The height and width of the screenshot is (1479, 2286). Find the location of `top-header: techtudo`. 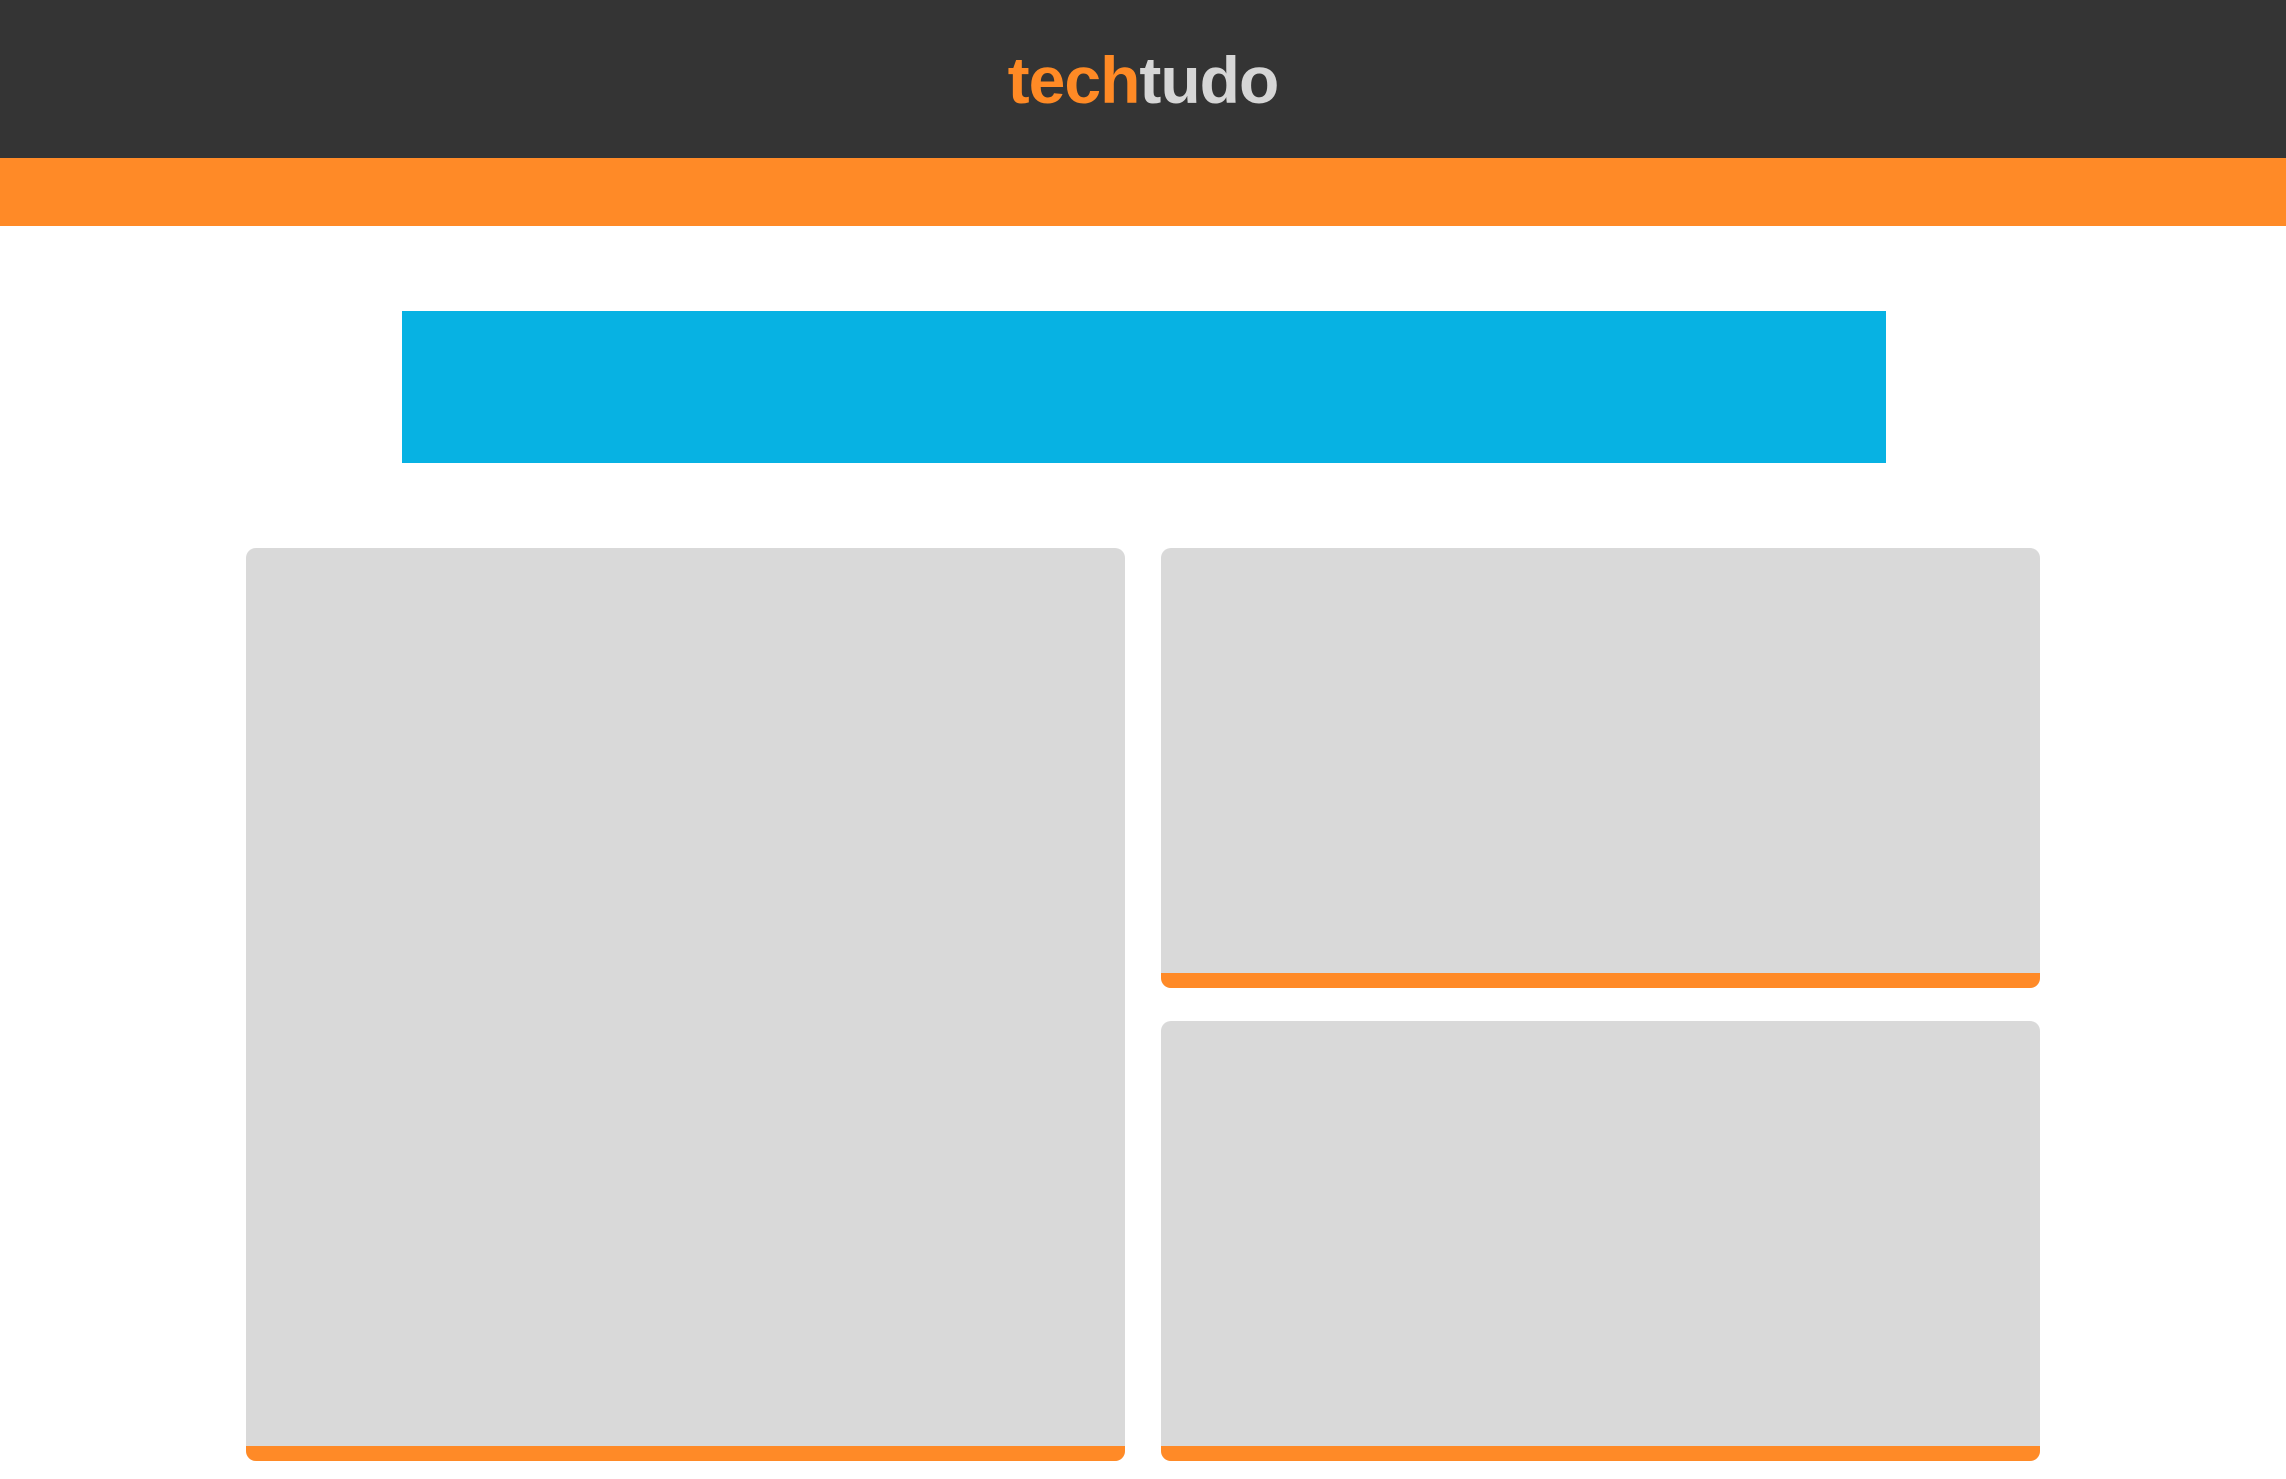

top-header: techtudo is located at coordinates (1143, 79).